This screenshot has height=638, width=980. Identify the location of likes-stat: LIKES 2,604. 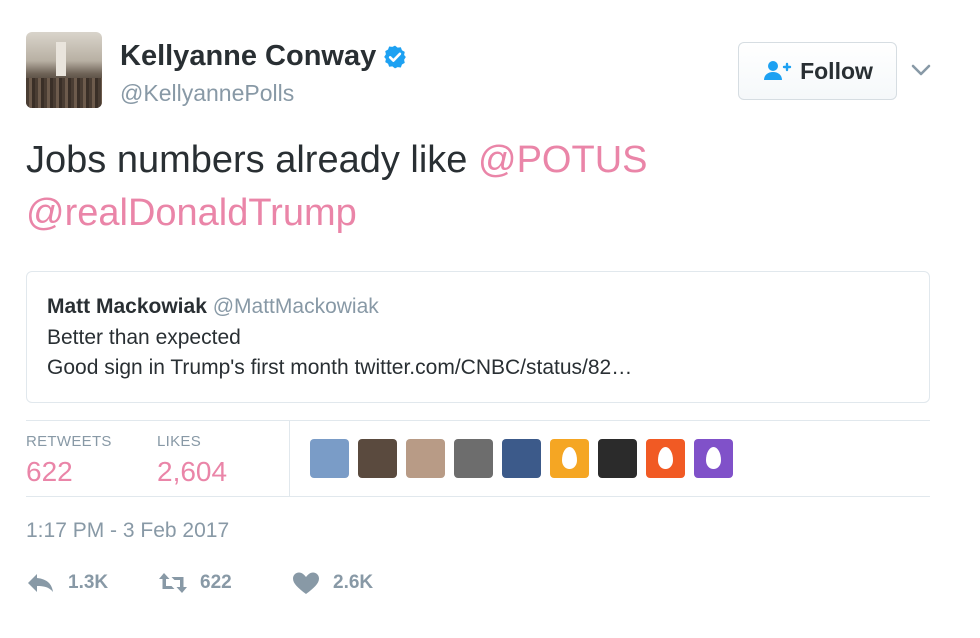
(192, 460).